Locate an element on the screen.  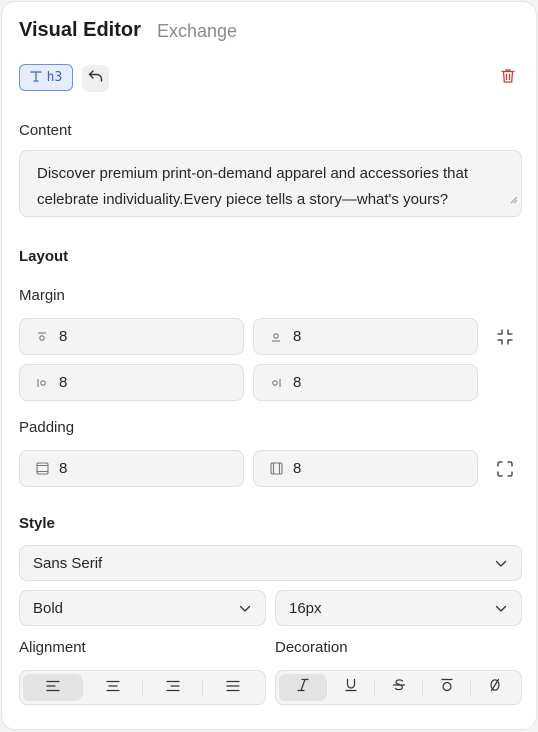
margin-bottom-value: 8 is located at coordinates (297, 336).